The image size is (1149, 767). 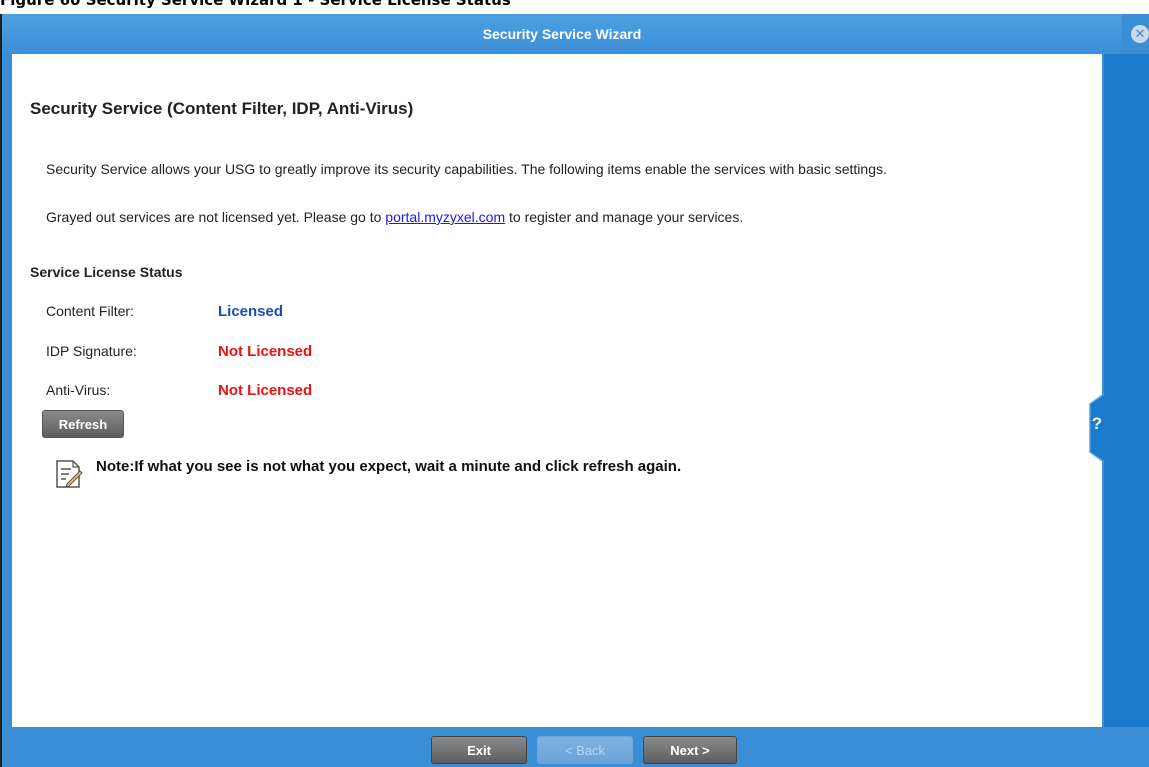 What do you see at coordinates (106, 272) in the screenshot?
I see `section-title-license-status: Service License Status` at bounding box center [106, 272].